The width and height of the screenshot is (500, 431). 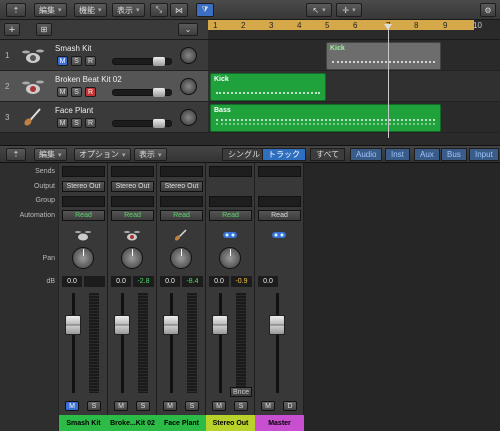 What do you see at coordinates (427, 154) in the screenshot?
I see `aux-filter-button: Aux` at bounding box center [427, 154].